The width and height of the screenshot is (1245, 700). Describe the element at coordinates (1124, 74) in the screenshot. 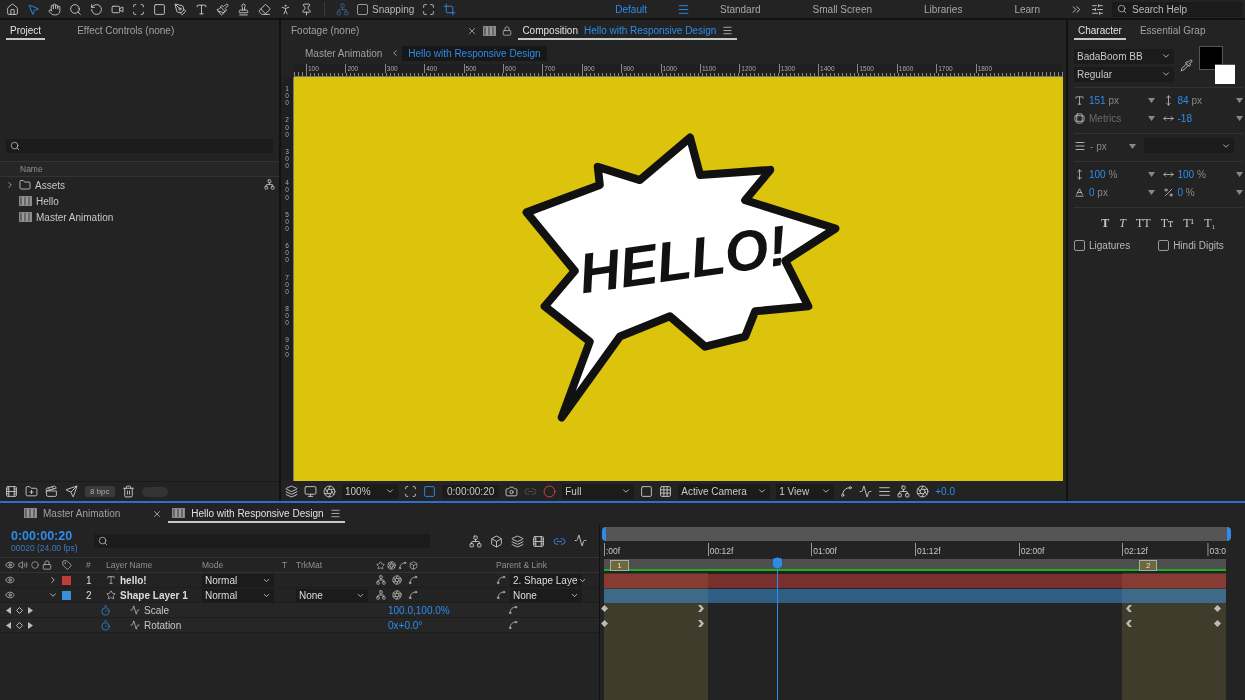

I see `font-style-dropdown: Regular` at that location.